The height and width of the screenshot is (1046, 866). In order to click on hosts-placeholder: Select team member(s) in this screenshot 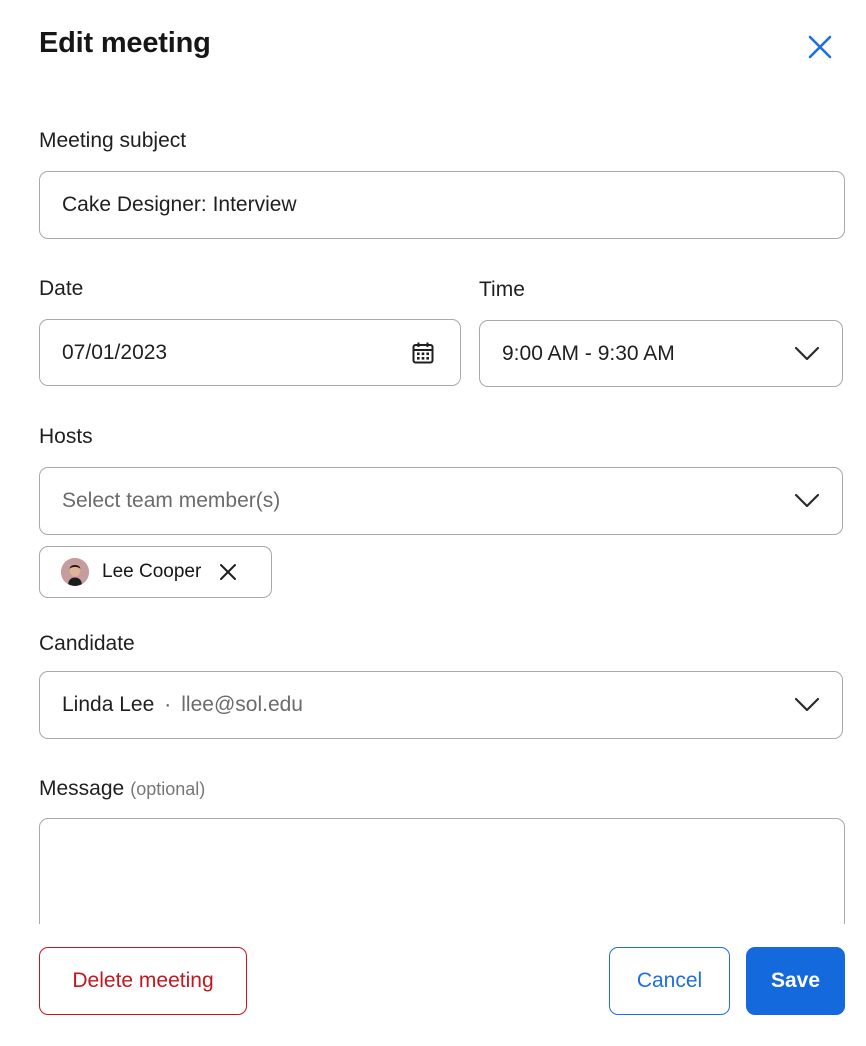, I will do `click(171, 500)`.